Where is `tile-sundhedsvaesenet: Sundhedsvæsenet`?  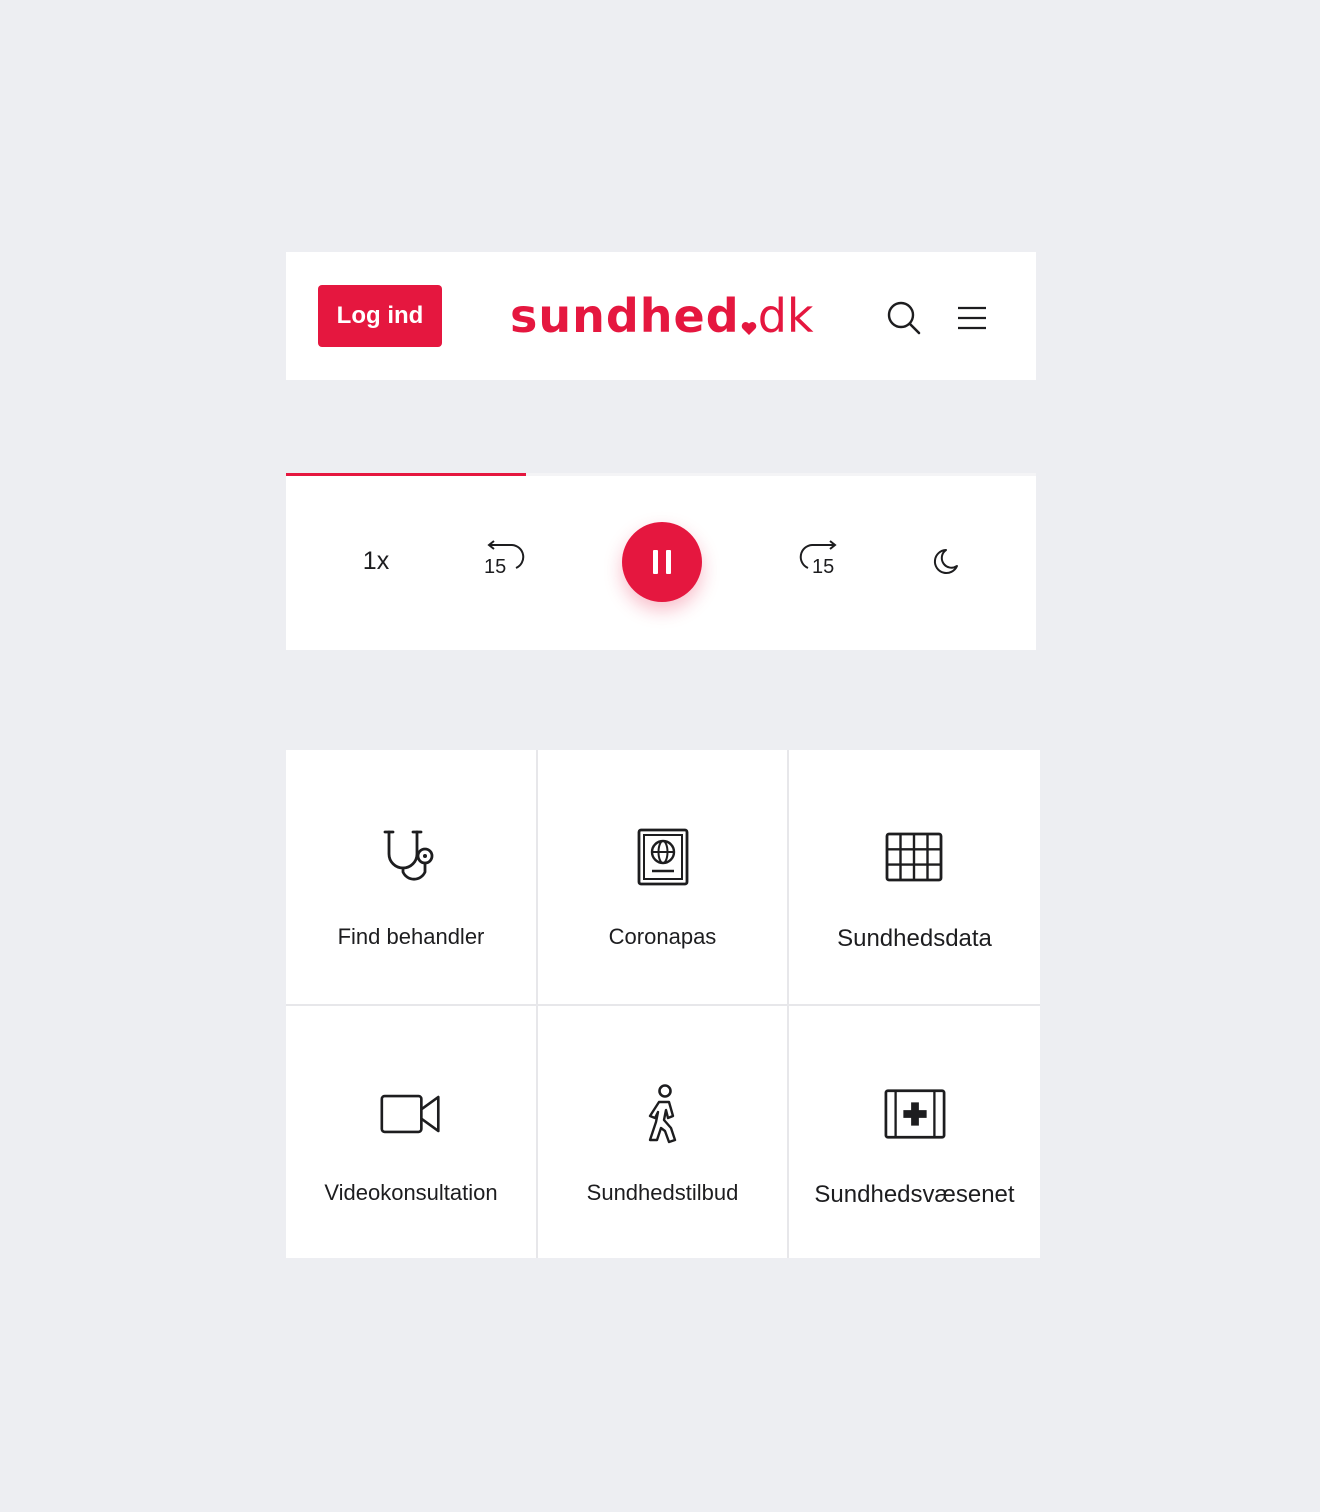
tile-sundhedsvaesenet: Sundhedsvæsenet is located at coordinates (914, 1132).